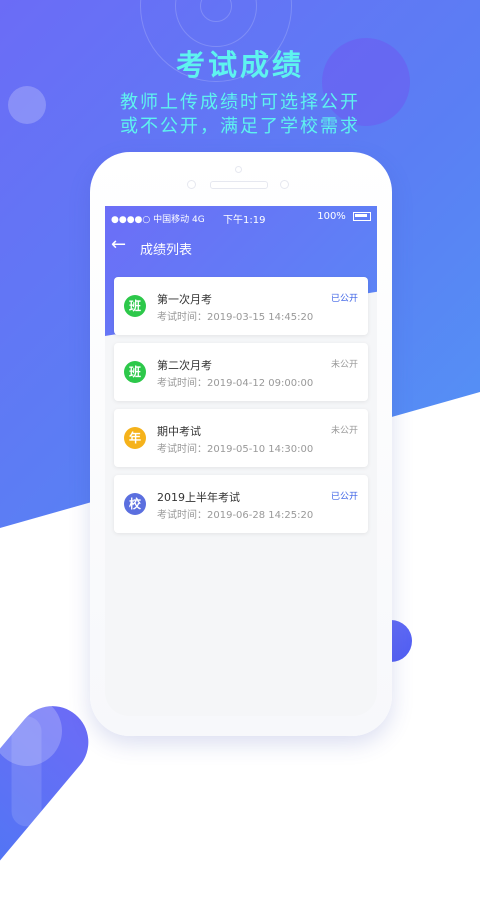 The width and height of the screenshot is (480, 905). Describe the element at coordinates (235, 449) in the screenshot. I see `exam-time: 考试时间：2019-05-10 14:30:00` at that location.